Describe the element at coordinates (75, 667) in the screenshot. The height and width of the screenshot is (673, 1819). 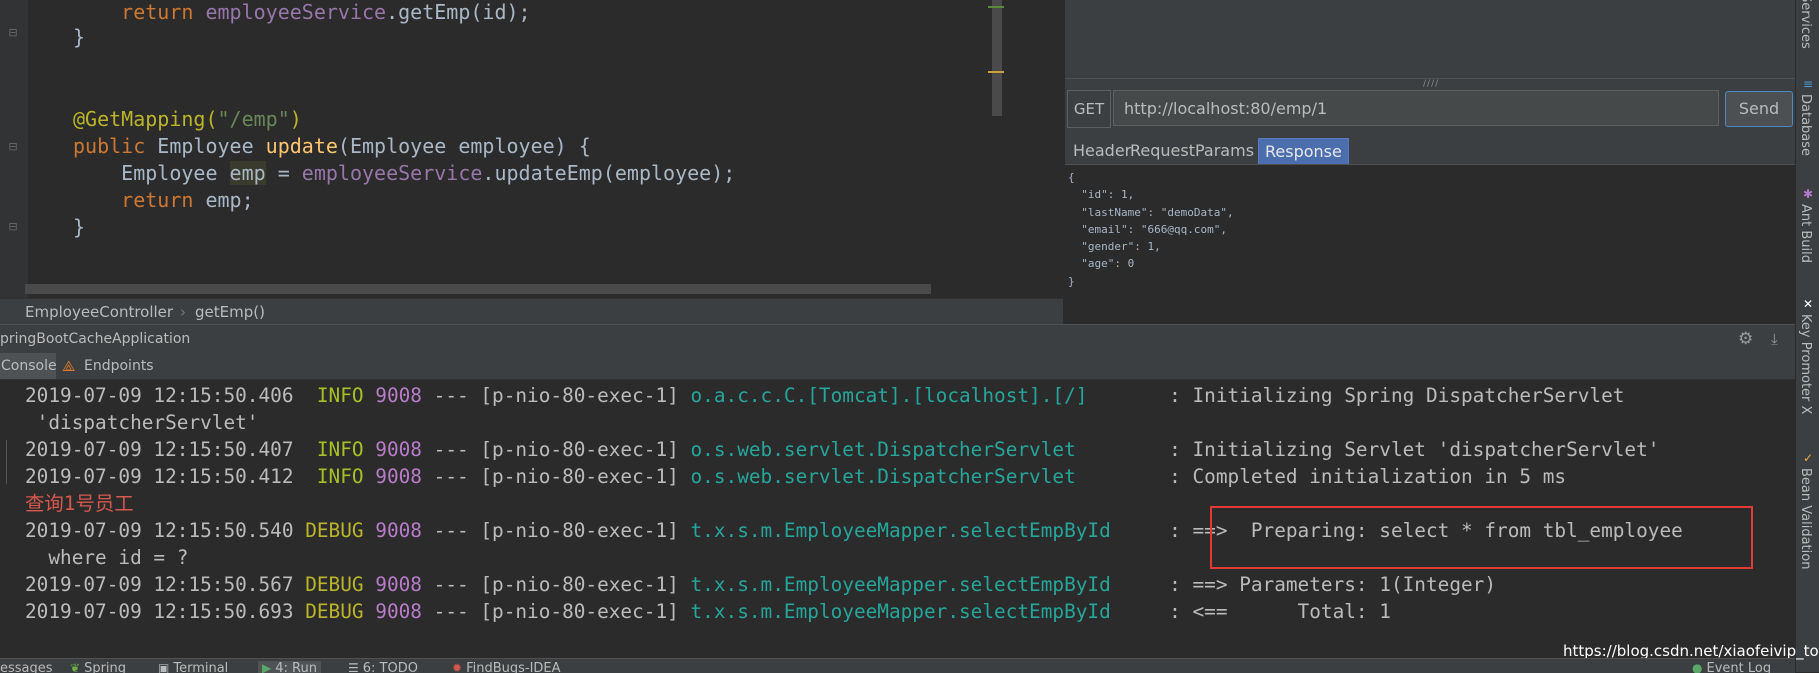
I see `spring-icon: ❦` at that location.